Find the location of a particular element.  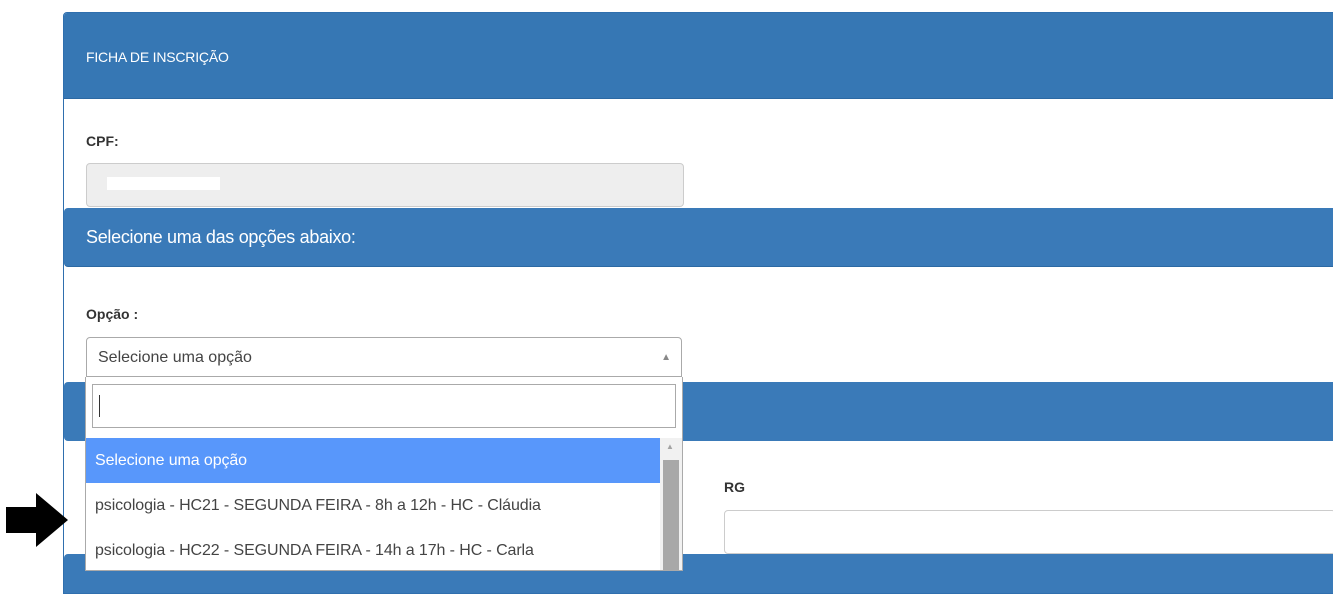

cpf-field is located at coordinates (385, 185).